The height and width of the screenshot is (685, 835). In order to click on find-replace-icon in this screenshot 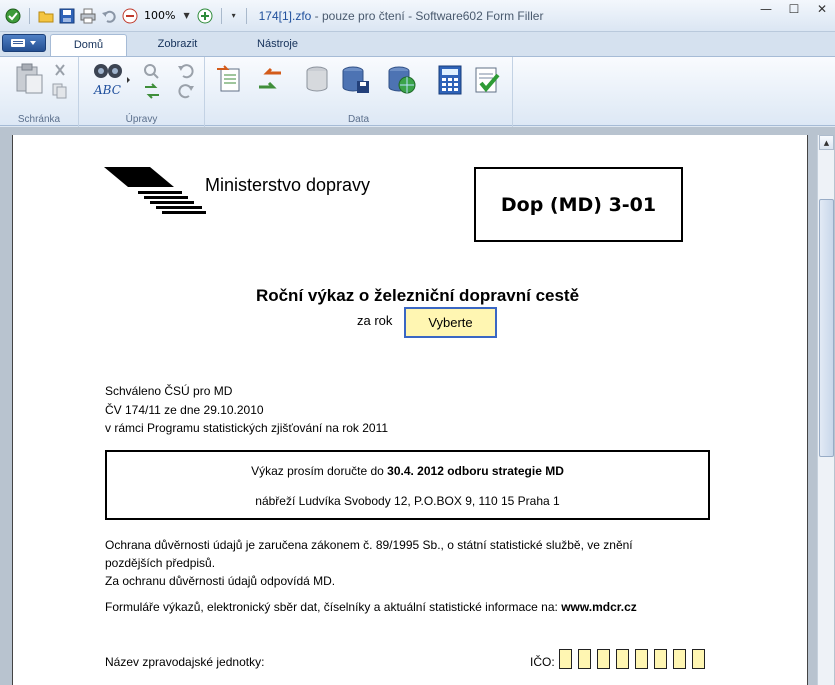, I will do `click(152, 72)`.